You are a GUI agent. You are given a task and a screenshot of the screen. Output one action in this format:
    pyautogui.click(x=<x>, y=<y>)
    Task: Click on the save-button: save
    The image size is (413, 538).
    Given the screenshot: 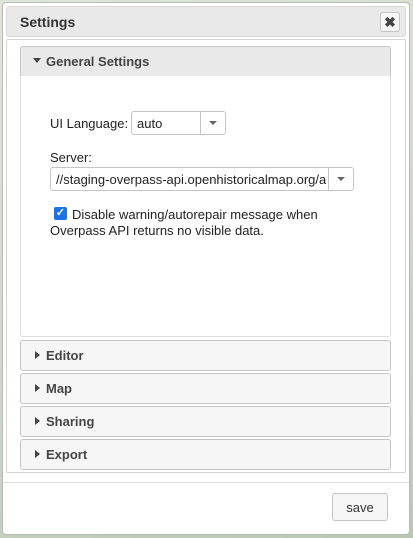 What is the action you would take?
    pyautogui.click(x=360, y=507)
    